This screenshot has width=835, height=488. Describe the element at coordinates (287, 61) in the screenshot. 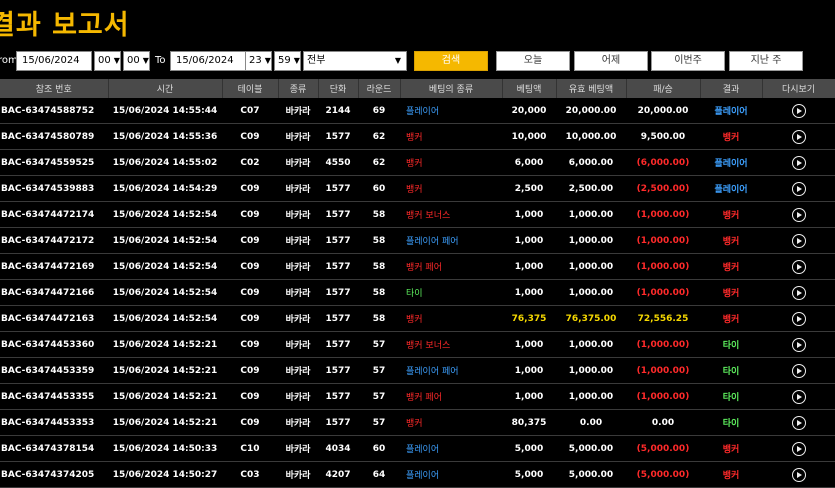

I see `to-minute-select: 59 ▼` at that location.